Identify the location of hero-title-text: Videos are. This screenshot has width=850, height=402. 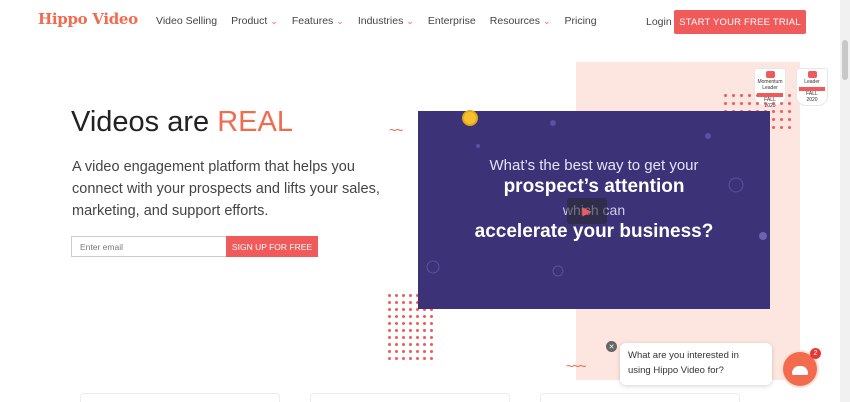
(144, 122).